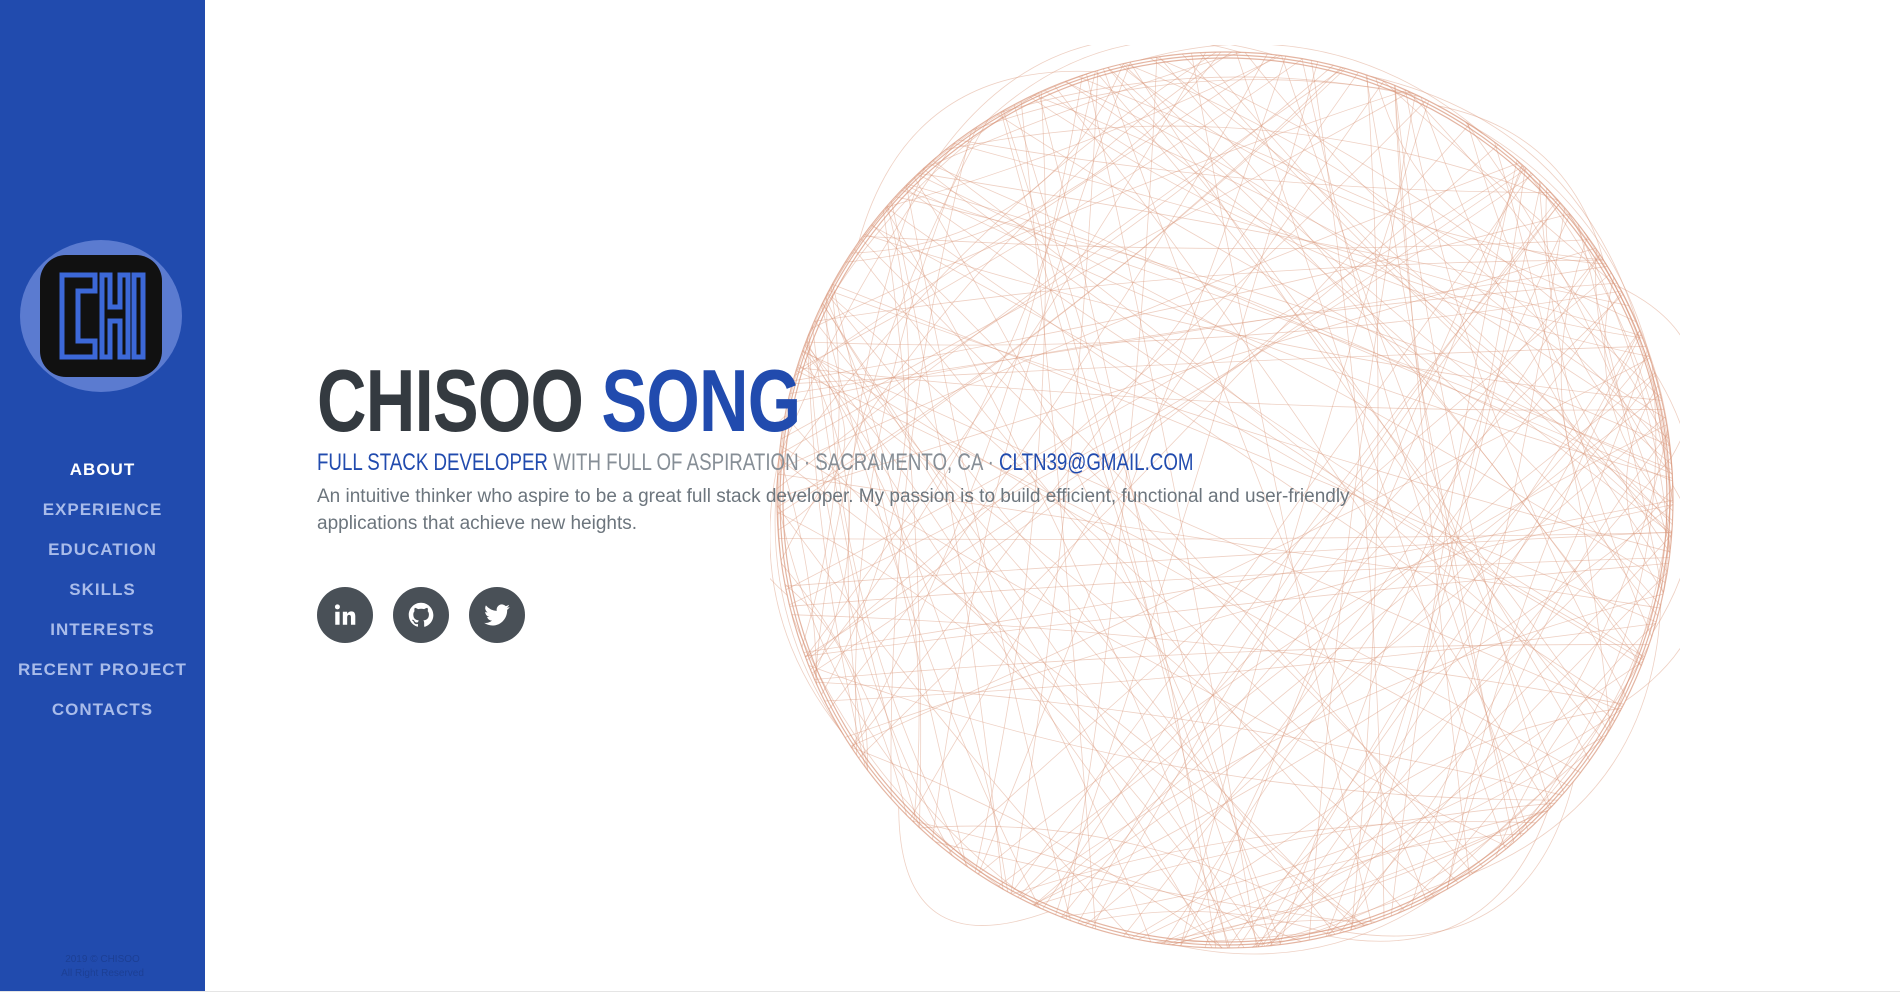 The height and width of the screenshot is (992, 1900). I want to click on logo-mark, so click(101, 316).